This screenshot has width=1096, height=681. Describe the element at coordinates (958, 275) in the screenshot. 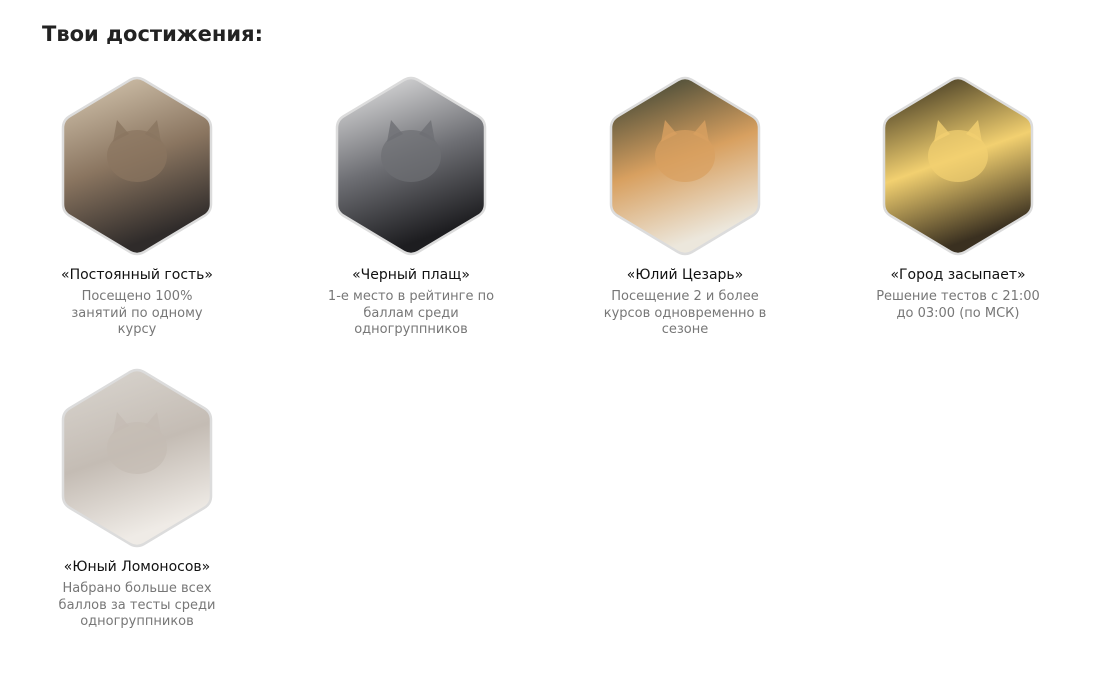

I see `achievement-title: «Город засыпает»` at that location.